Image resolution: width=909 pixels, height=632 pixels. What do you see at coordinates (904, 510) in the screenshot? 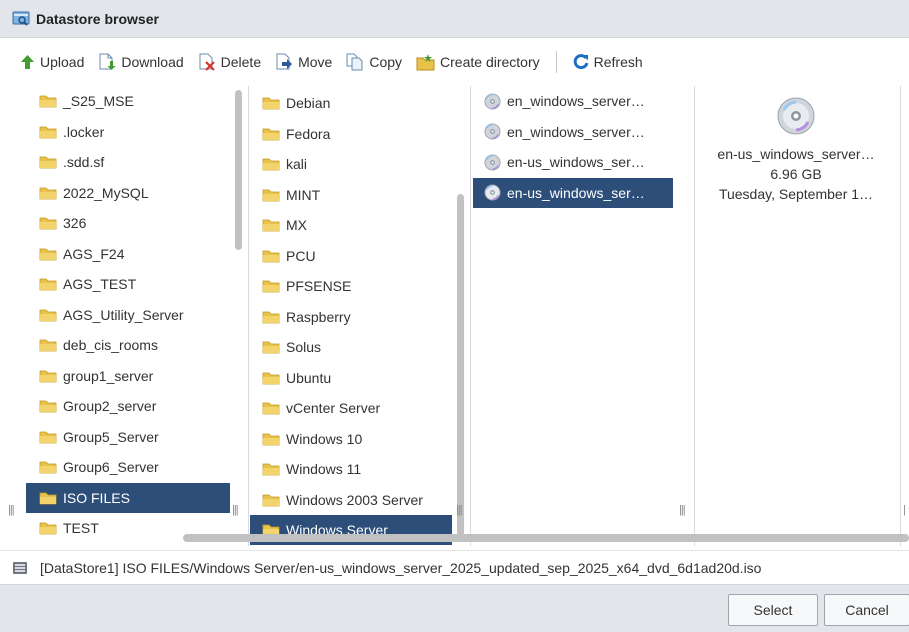
I see `column-resize-handle: |` at bounding box center [904, 510].